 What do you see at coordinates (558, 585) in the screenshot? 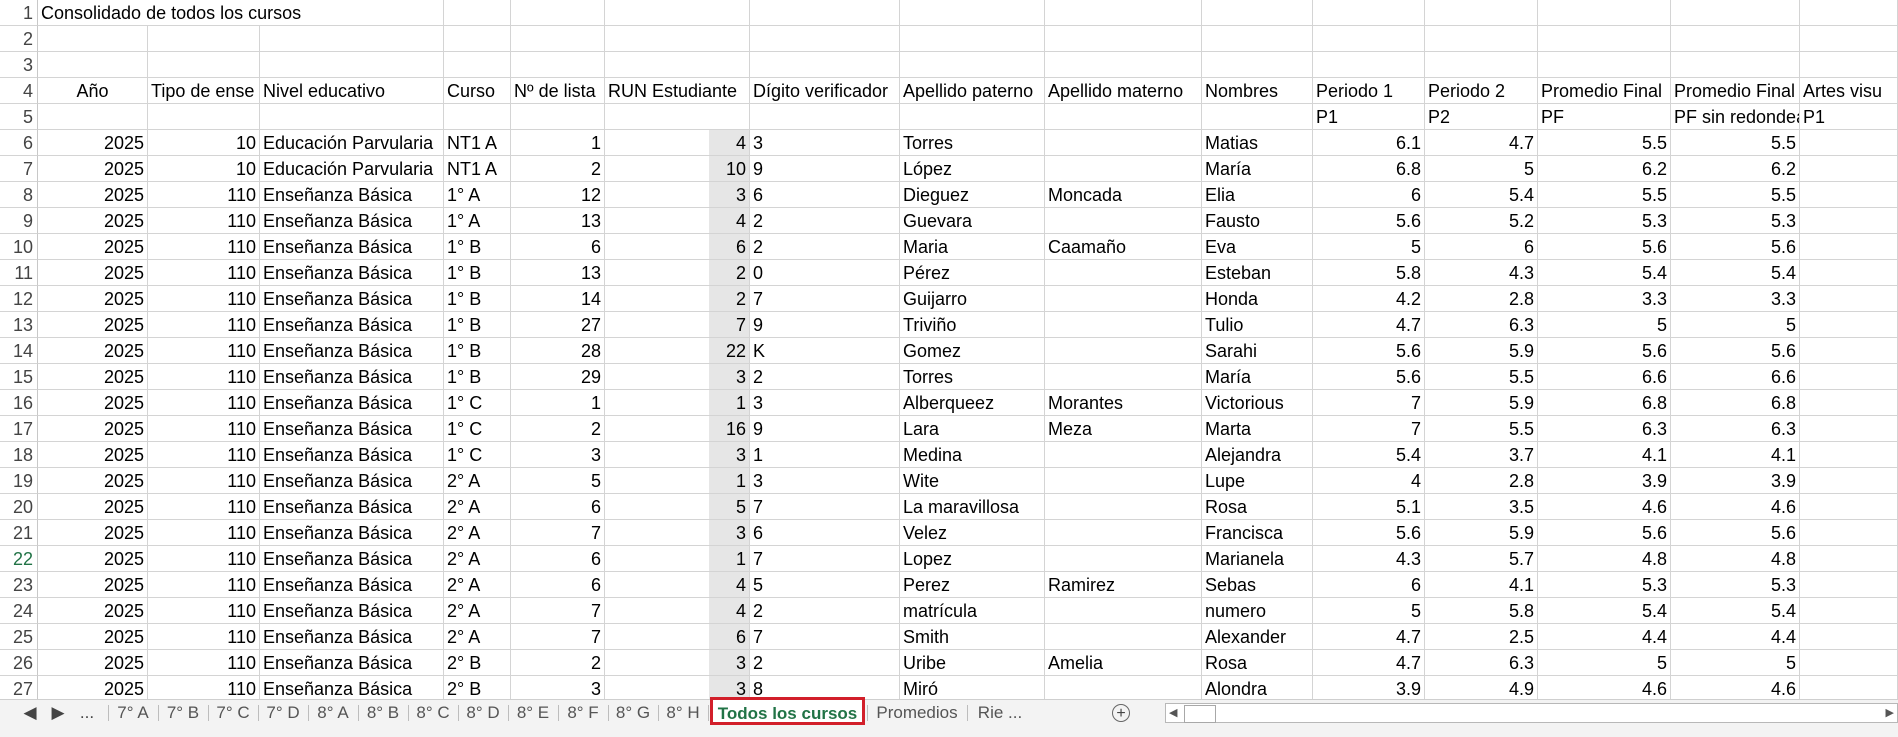
I see `table-cell: 6` at bounding box center [558, 585].